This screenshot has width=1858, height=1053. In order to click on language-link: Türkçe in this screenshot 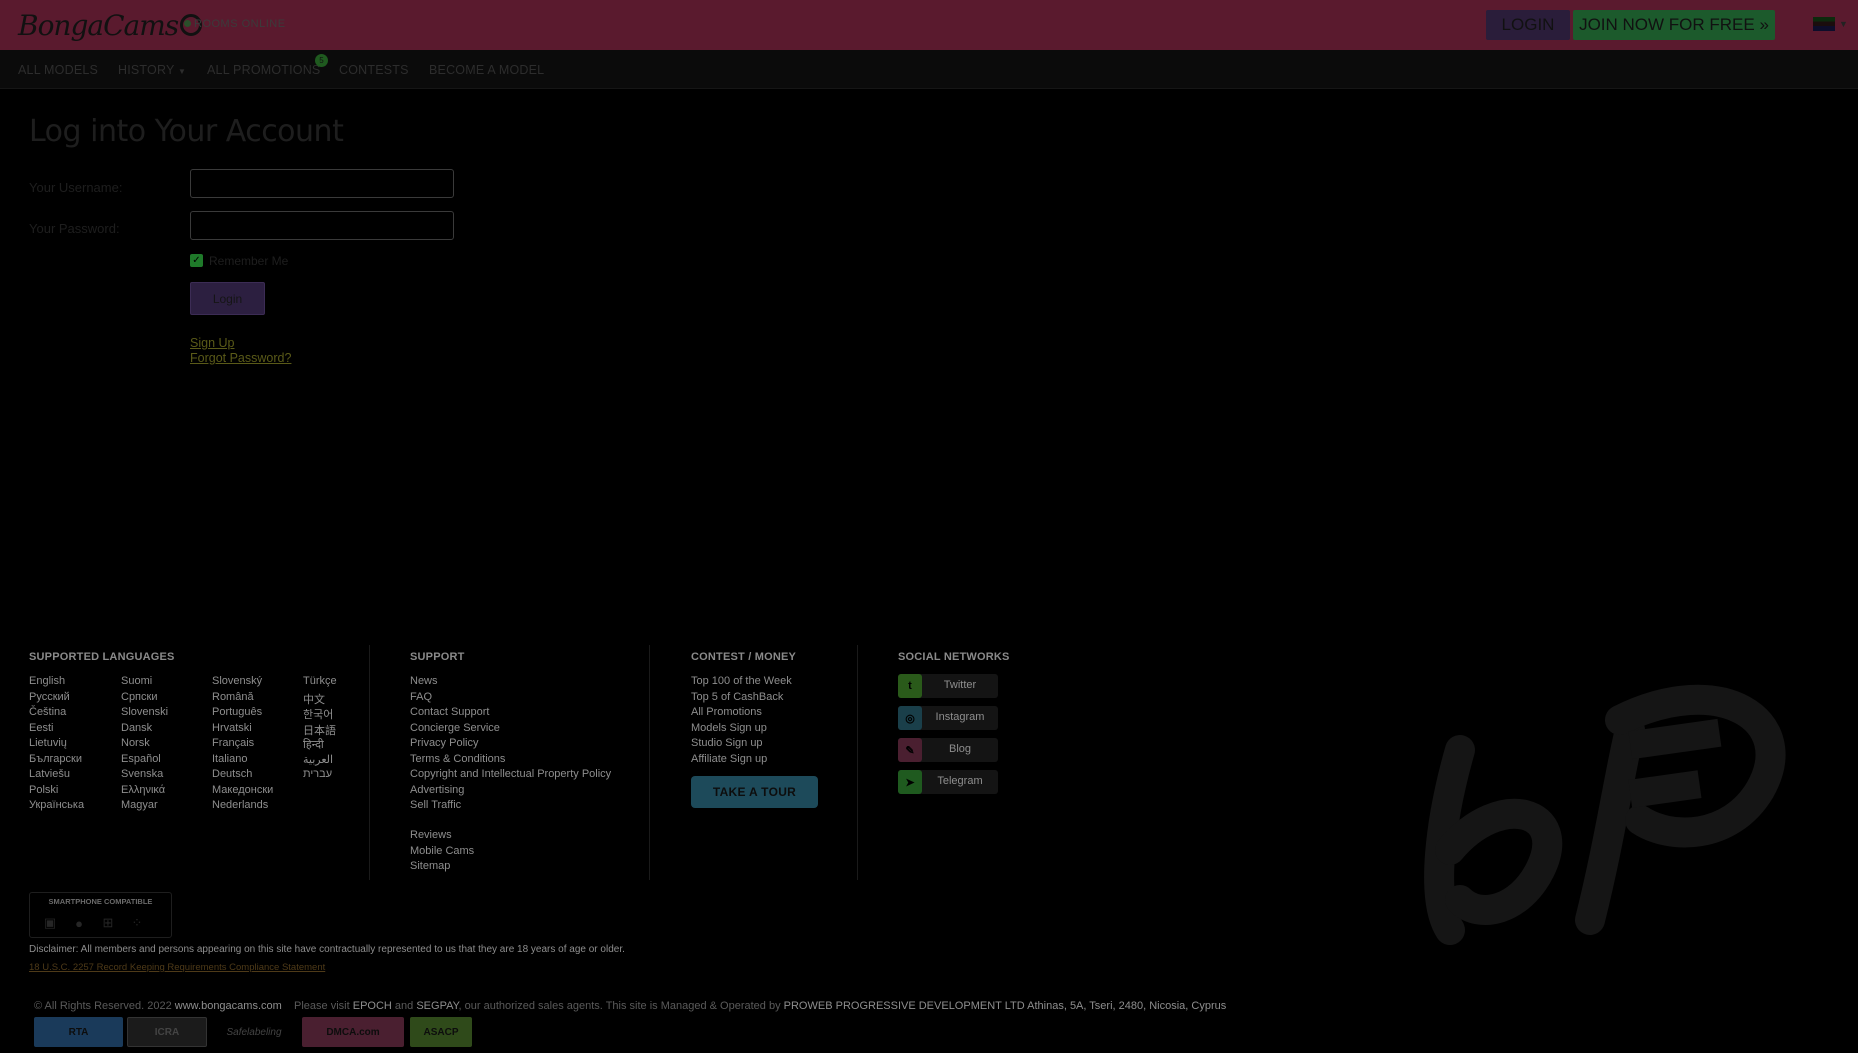, I will do `click(320, 681)`.